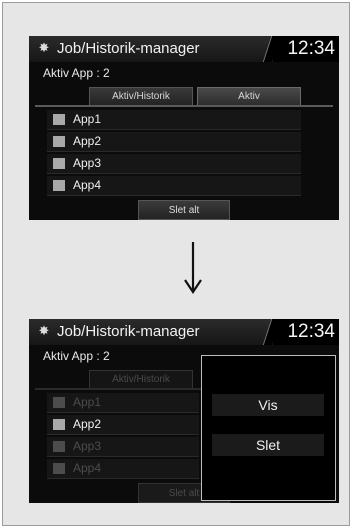 Image resolution: width=354 pixels, height=530 pixels. I want to click on delete-button: Slet, so click(268, 445).